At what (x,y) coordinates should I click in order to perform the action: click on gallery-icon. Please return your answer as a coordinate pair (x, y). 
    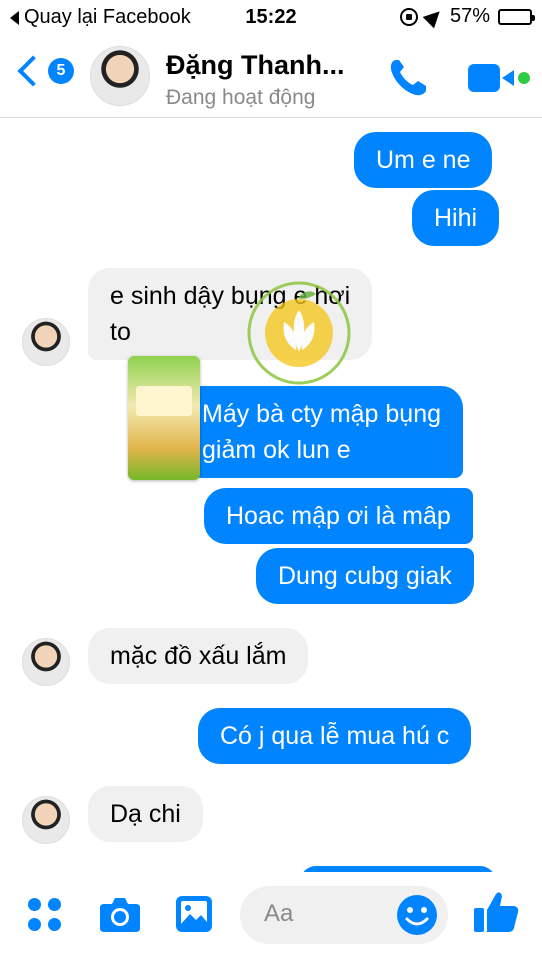
    Looking at the image, I should click on (194, 914).